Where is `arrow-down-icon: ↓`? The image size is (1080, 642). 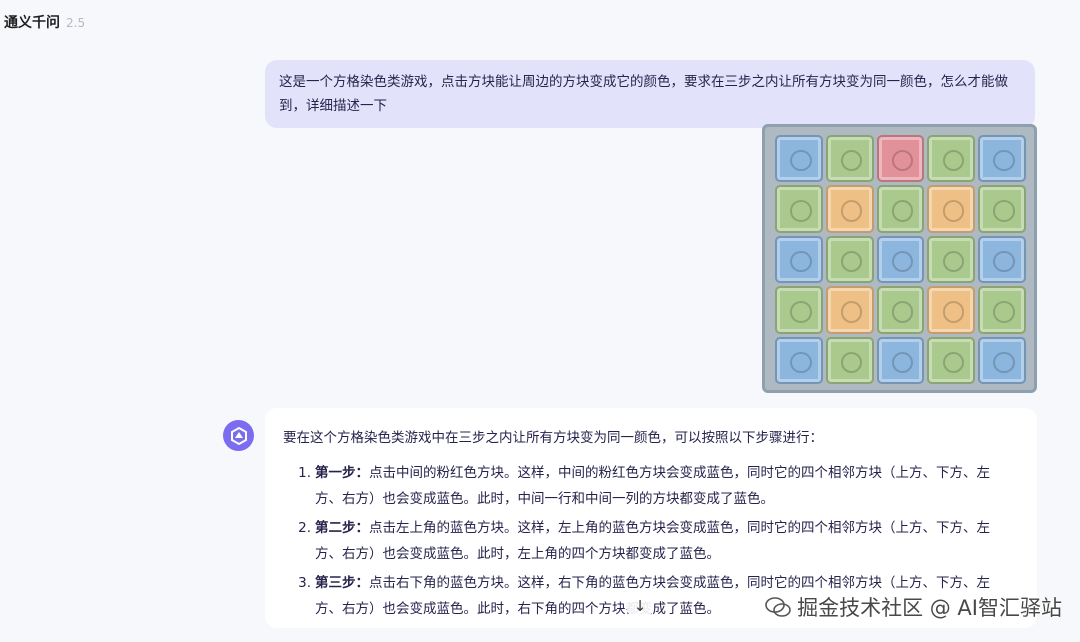 arrow-down-icon: ↓ is located at coordinates (640, 606).